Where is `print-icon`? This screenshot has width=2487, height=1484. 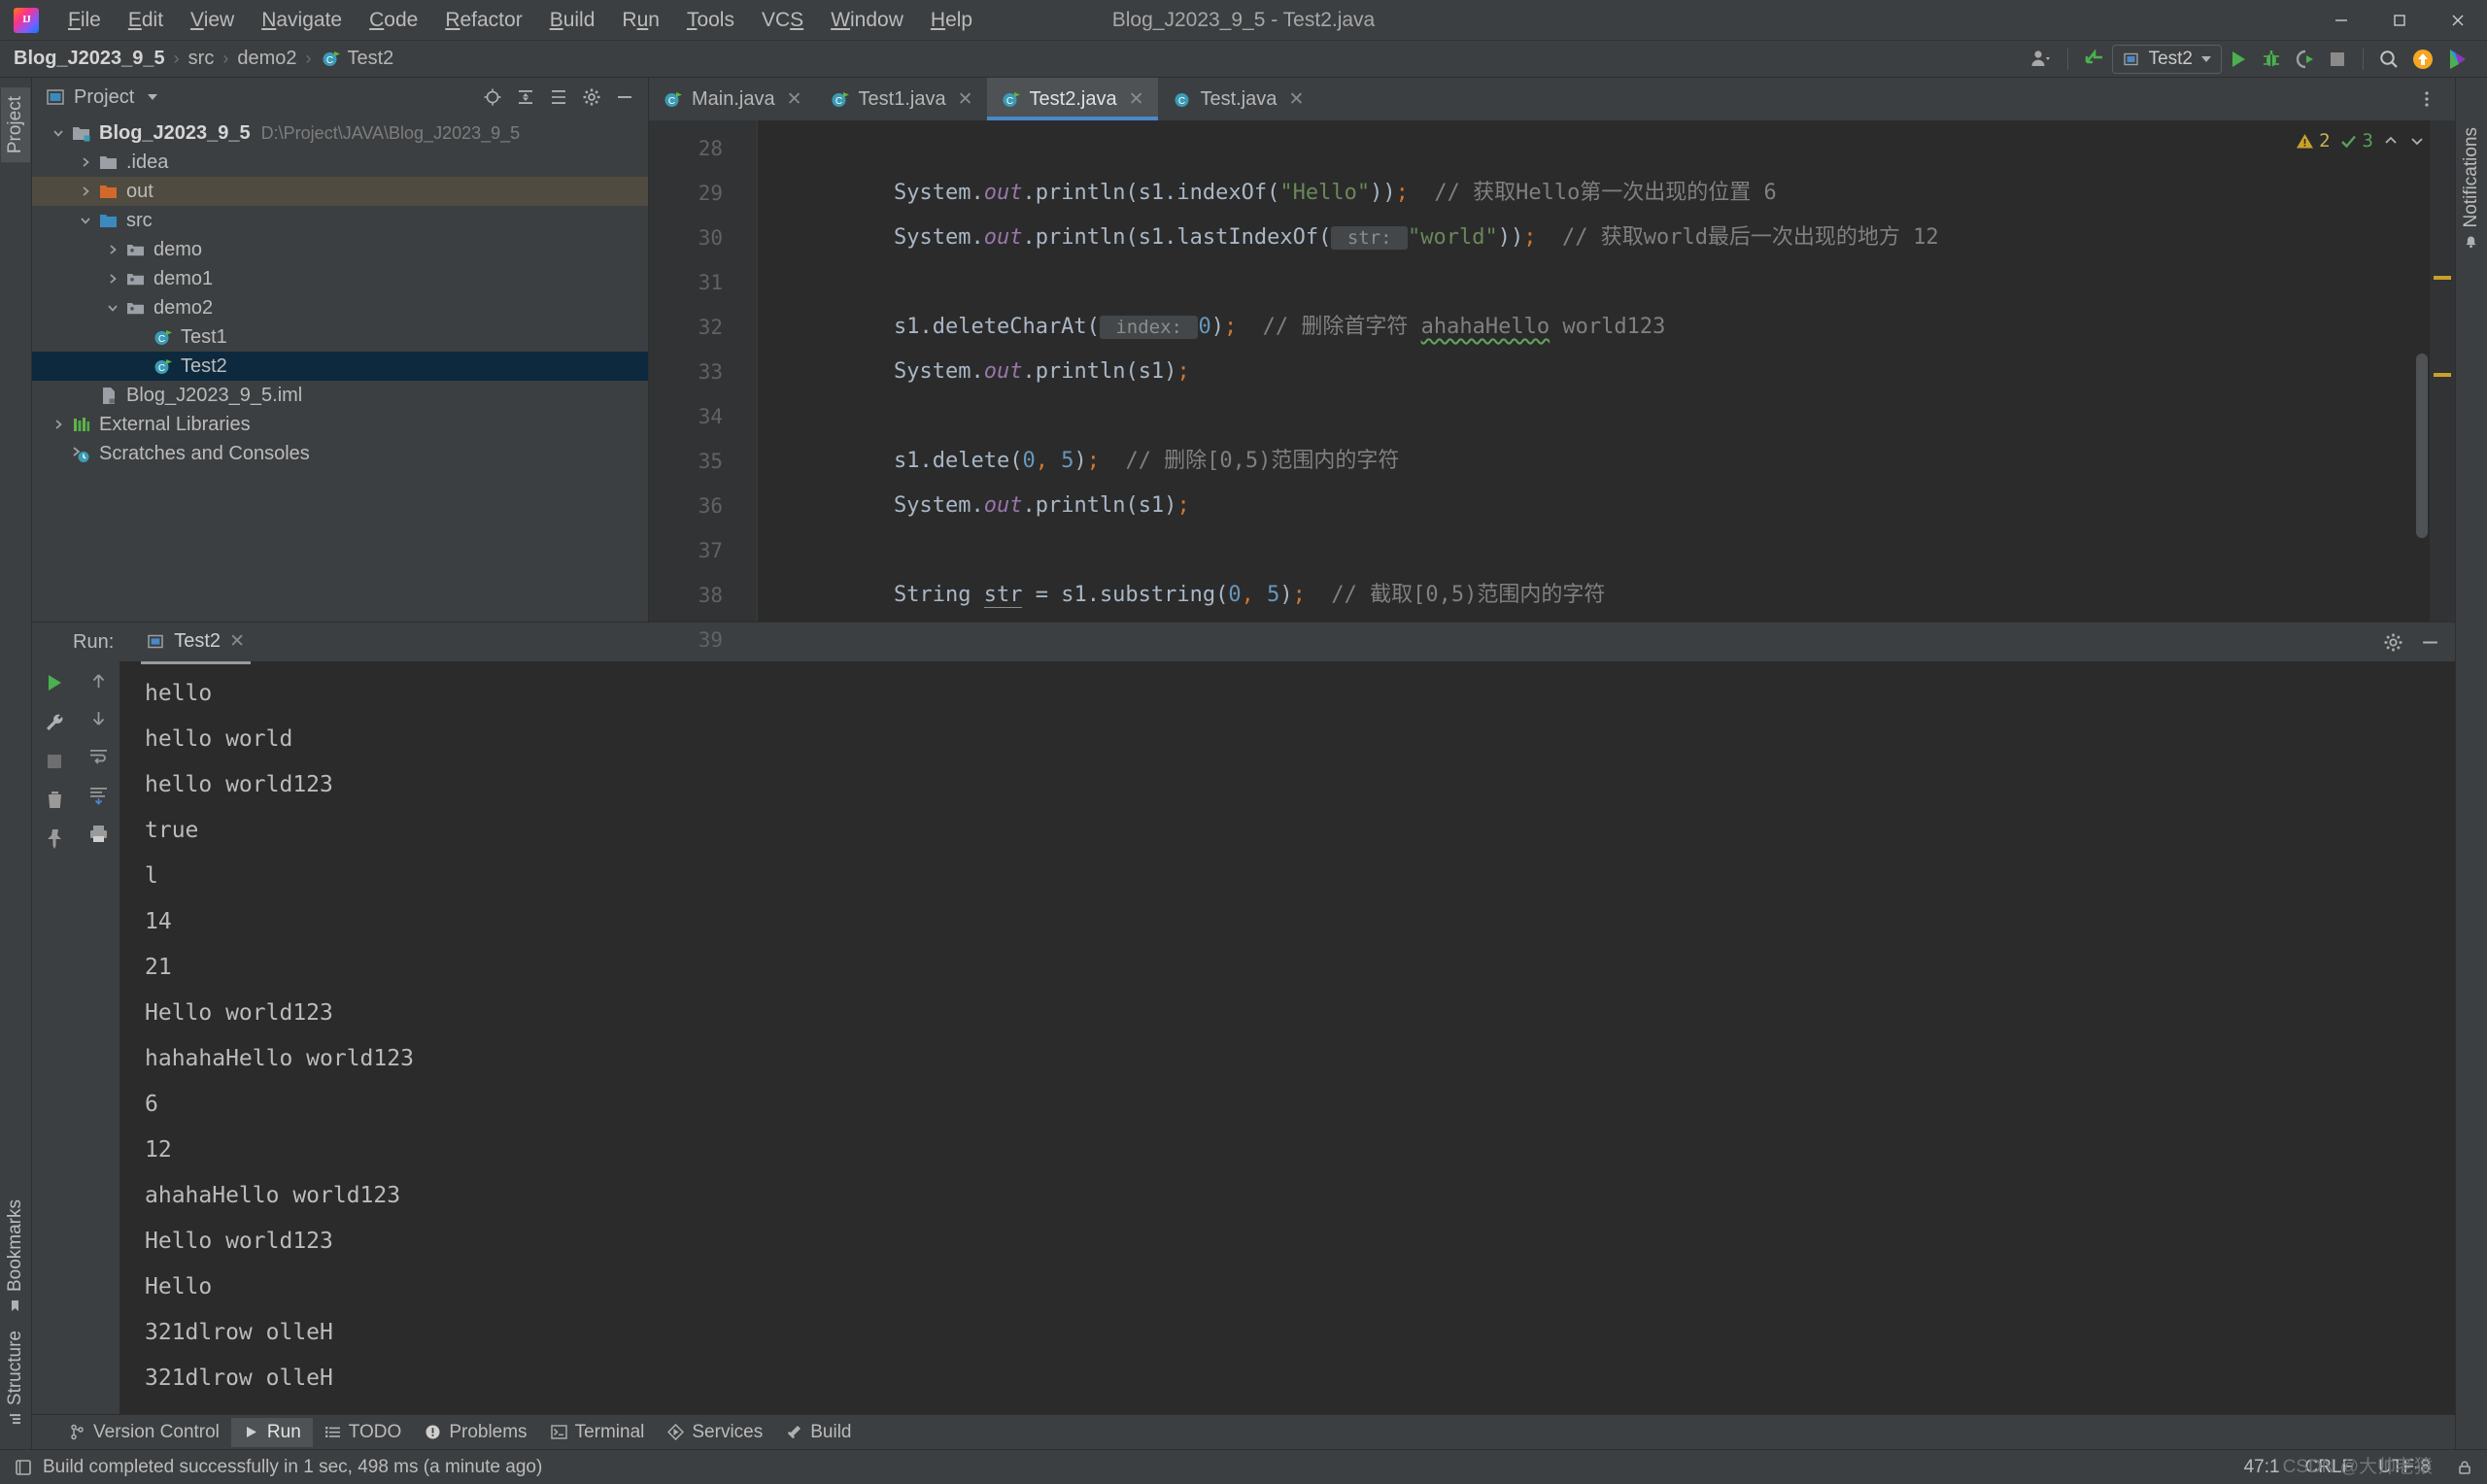
print-icon is located at coordinates (98, 834).